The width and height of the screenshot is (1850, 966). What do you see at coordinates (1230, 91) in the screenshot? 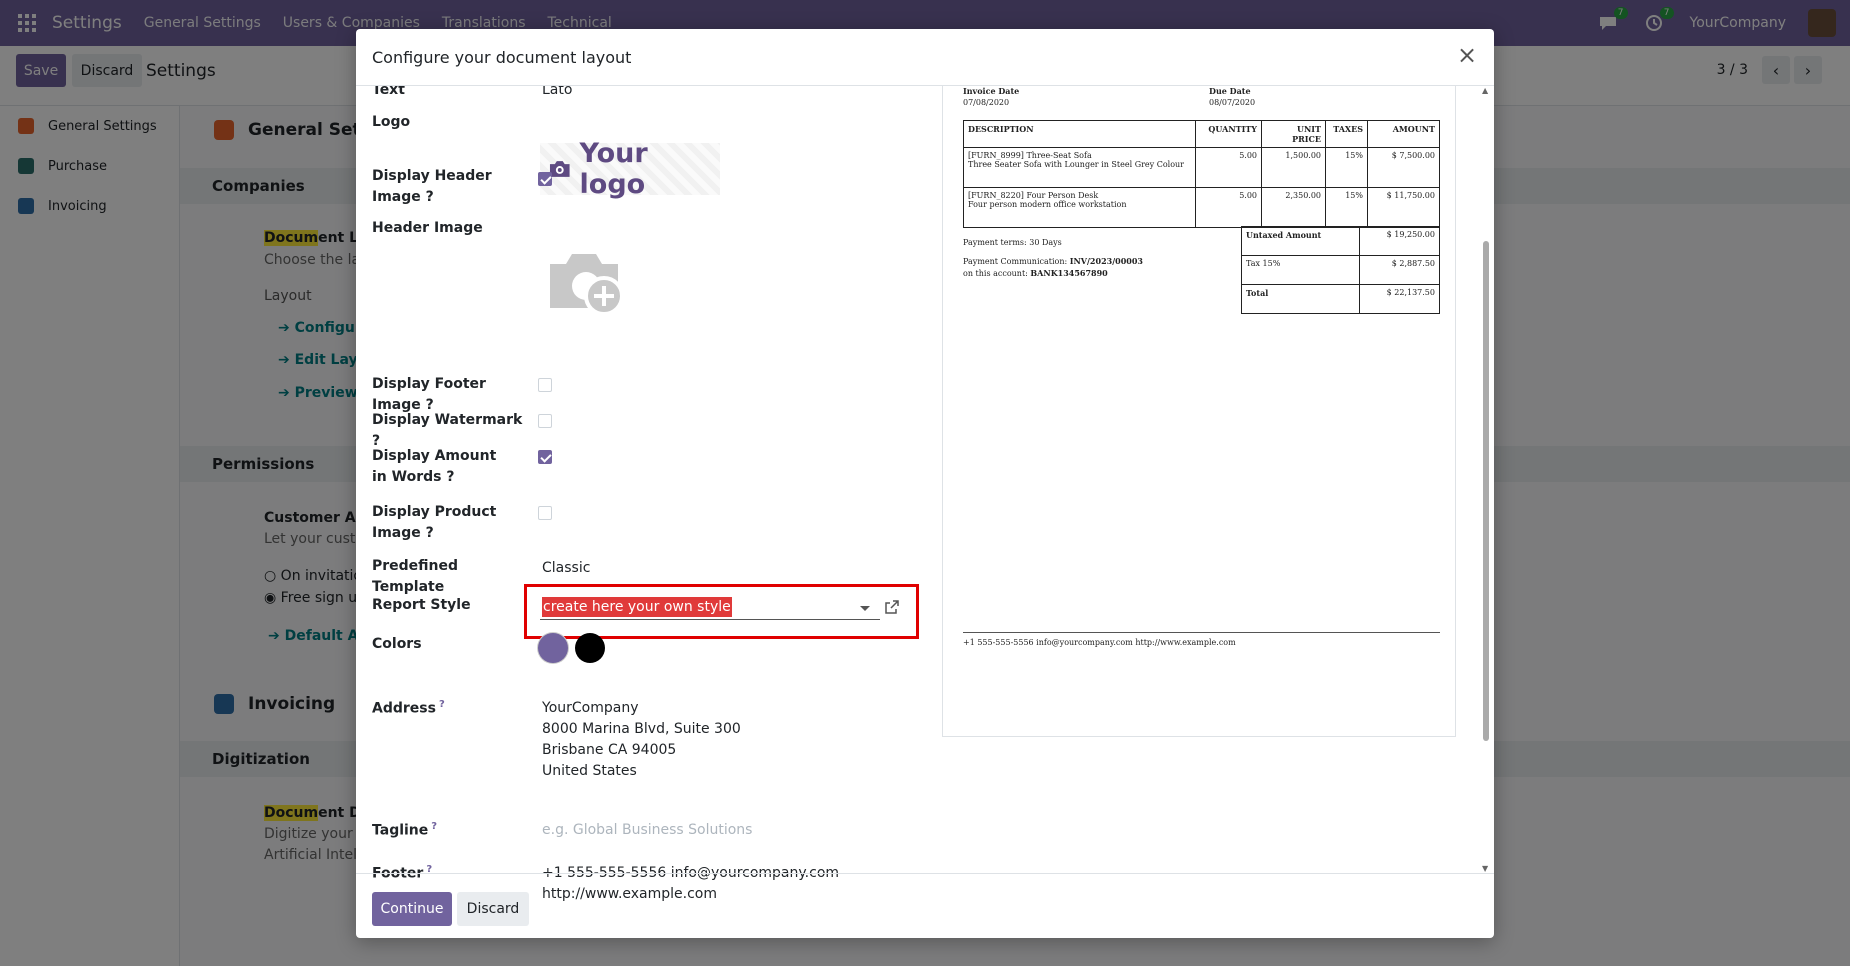
I see `due-date-label: Due Date` at bounding box center [1230, 91].